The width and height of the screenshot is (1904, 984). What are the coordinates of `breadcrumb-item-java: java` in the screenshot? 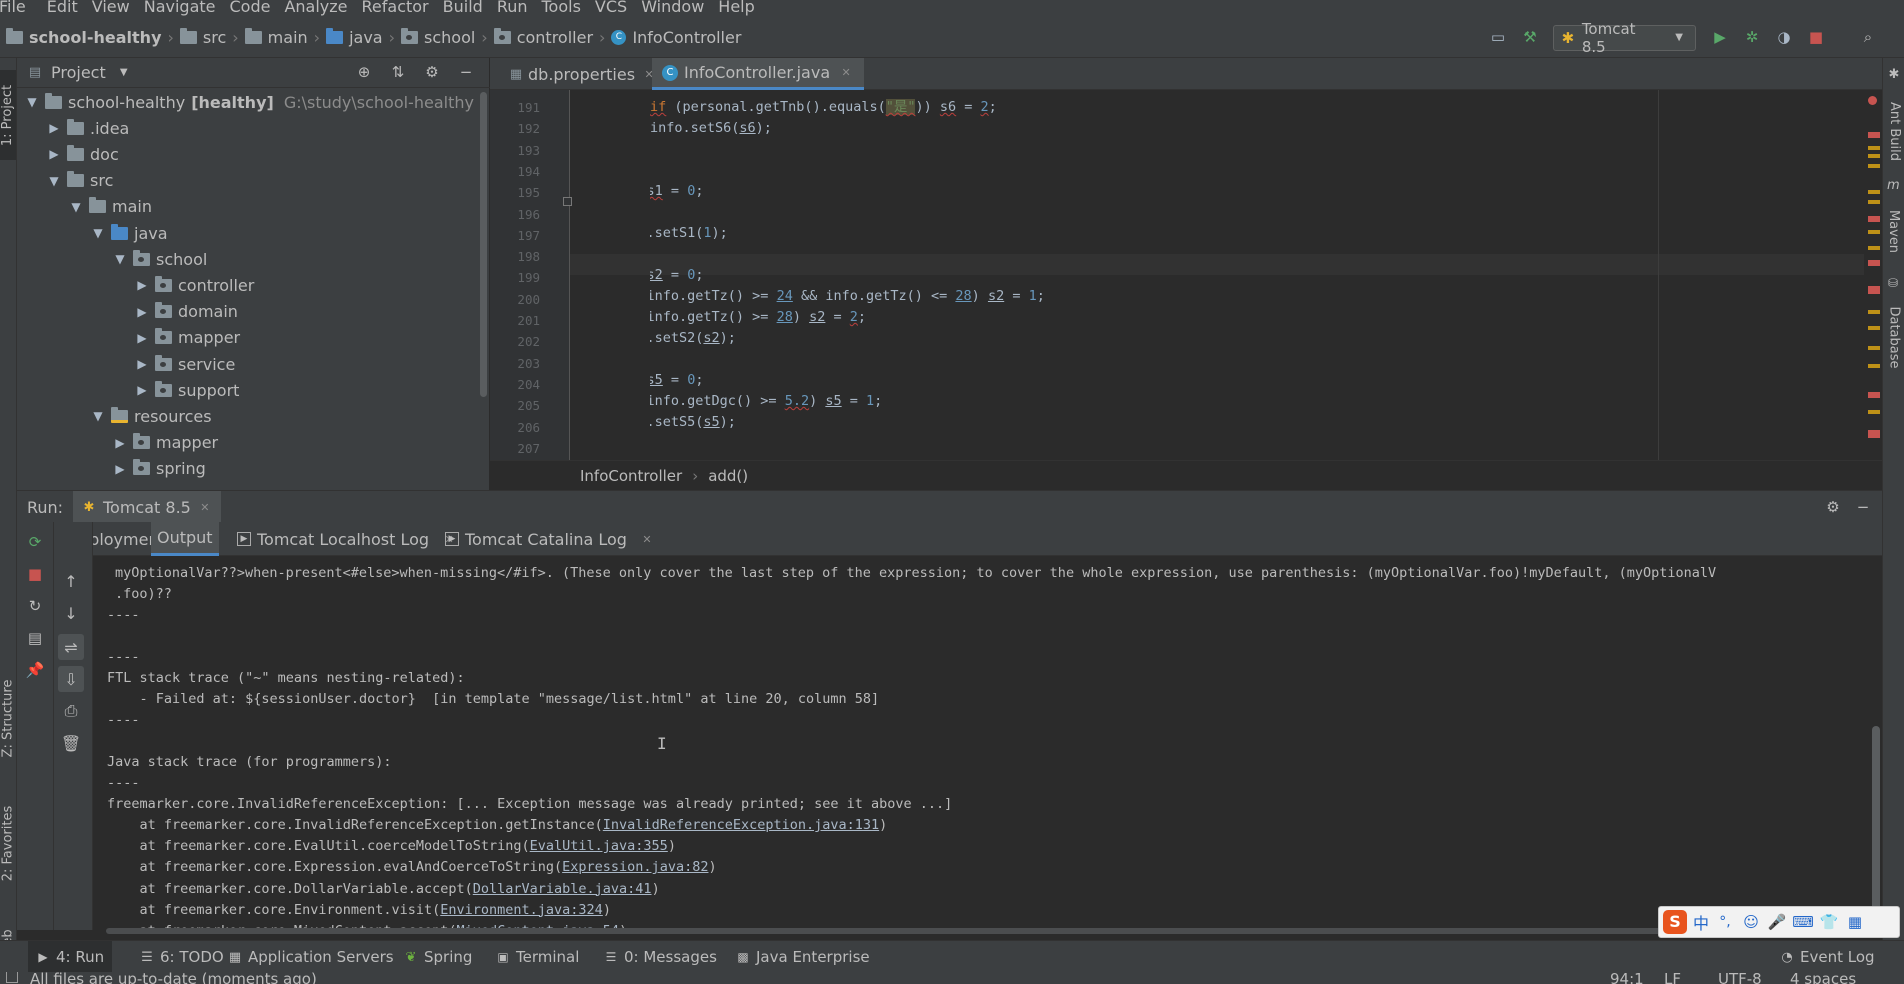 It's located at (366, 37).